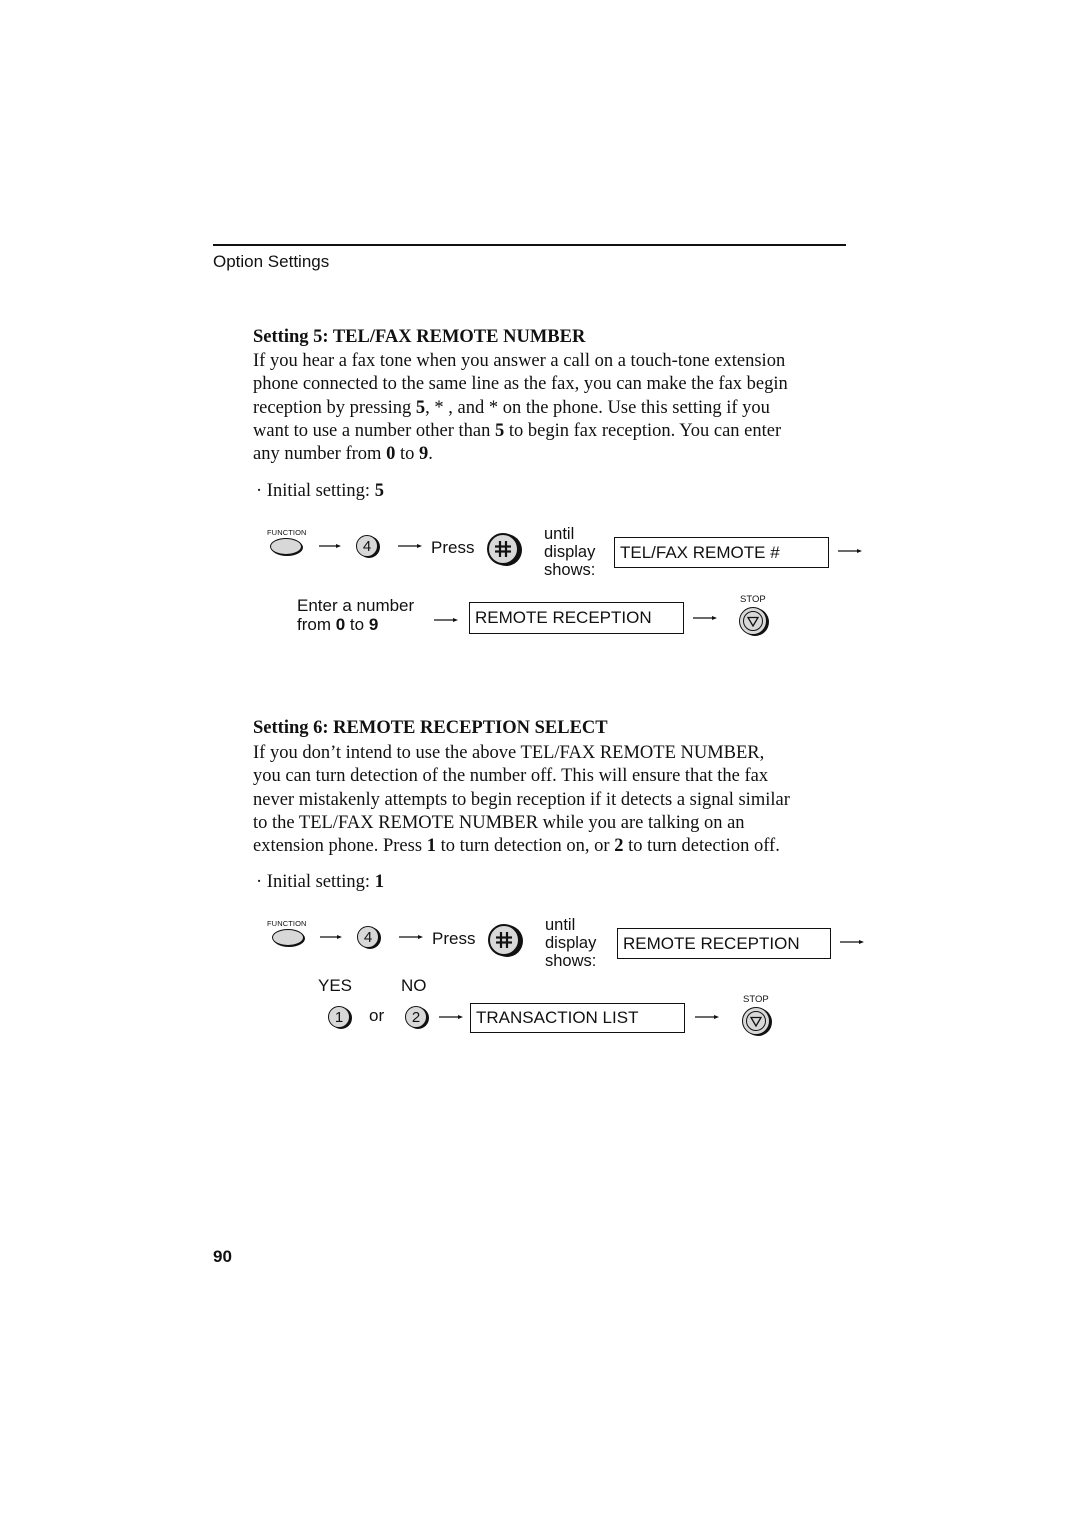 The height and width of the screenshot is (1528, 1080). I want to click on enter-range: from 0 to 9, so click(355, 624).